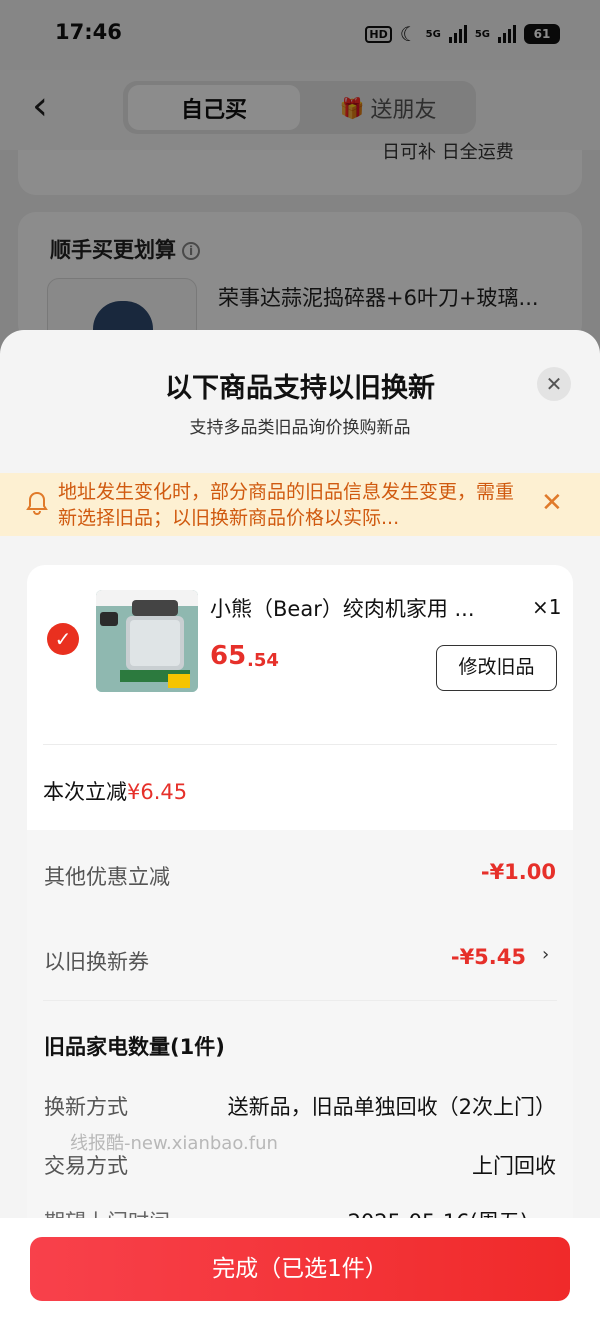  Describe the element at coordinates (86, 1107) in the screenshot. I see `exchange-method-label: 换新方式` at that location.